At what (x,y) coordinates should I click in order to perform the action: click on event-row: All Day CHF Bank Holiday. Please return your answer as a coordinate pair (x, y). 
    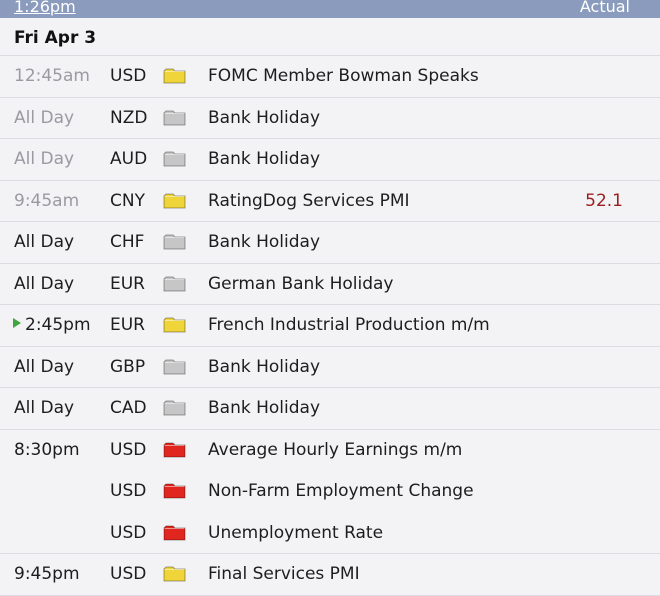
    Looking at the image, I should click on (330, 243).